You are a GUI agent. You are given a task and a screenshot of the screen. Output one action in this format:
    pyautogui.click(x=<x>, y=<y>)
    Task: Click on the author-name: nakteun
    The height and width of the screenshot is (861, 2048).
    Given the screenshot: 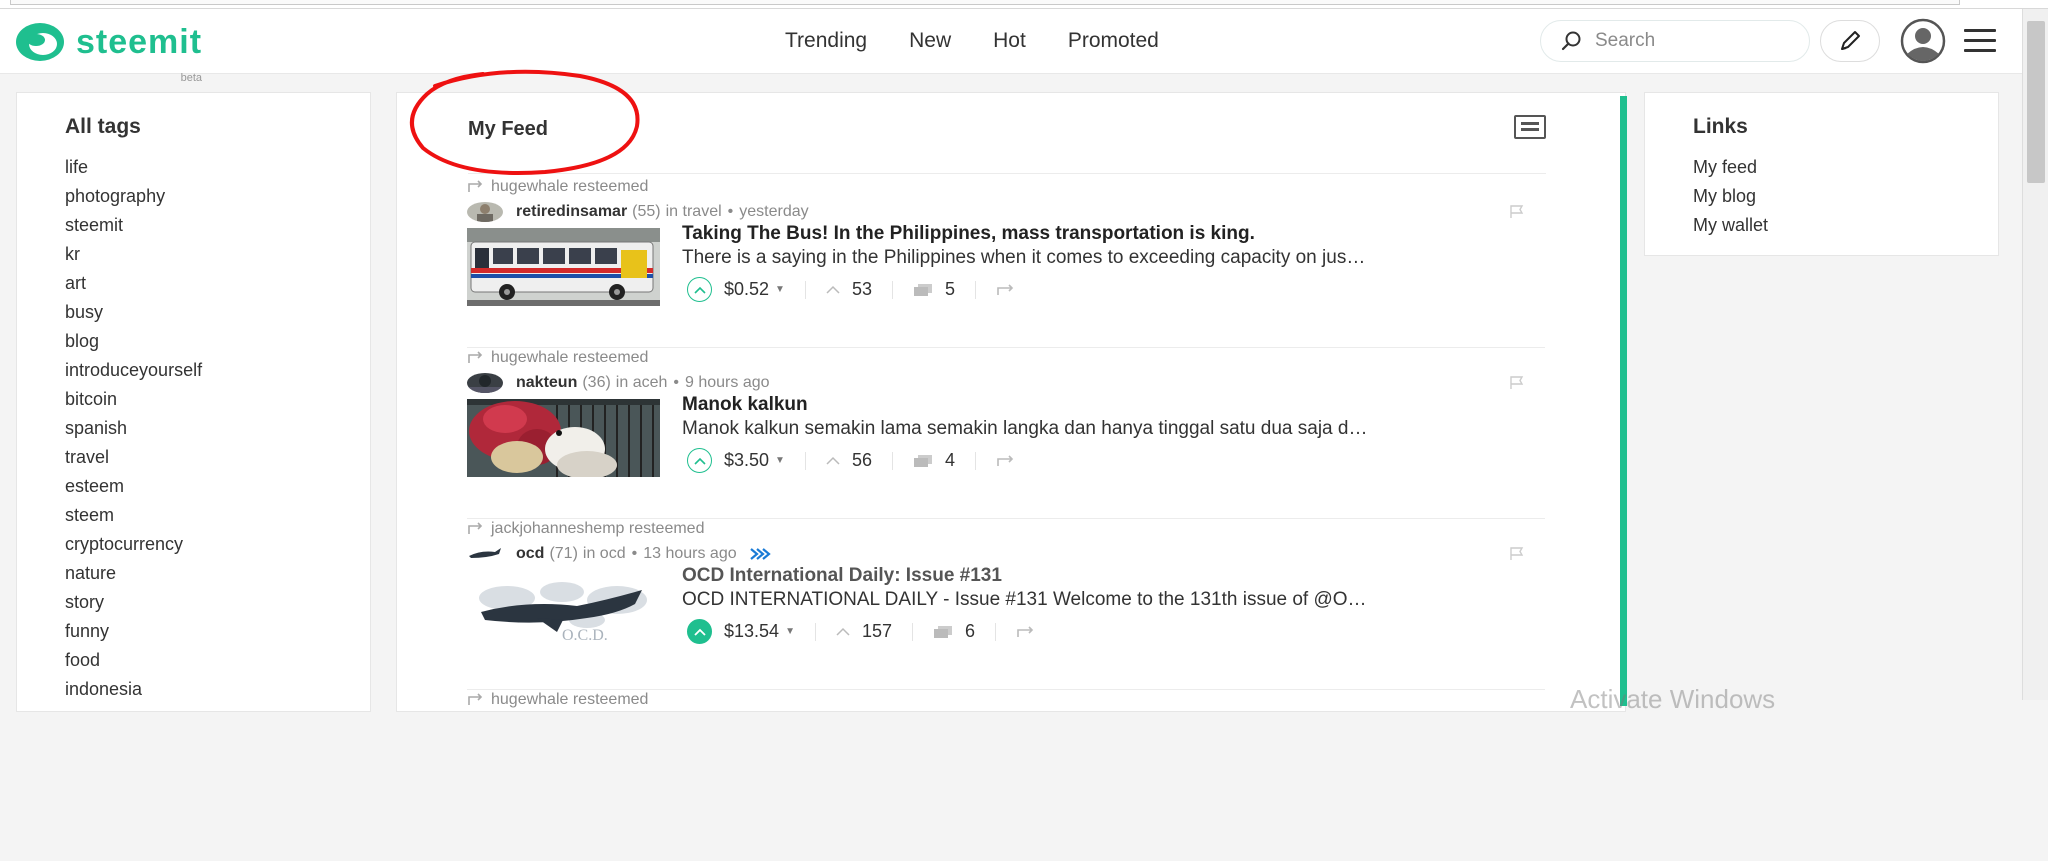 What is the action you would take?
    pyautogui.click(x=546, y=383)
    